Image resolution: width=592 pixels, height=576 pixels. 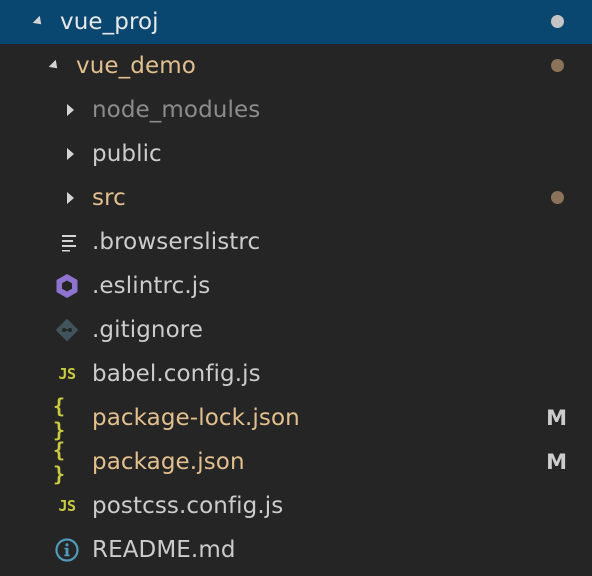 What do you see at coordinates (176, 110) in the screenshot?
I see `tree-item-label: node_modules` at bounding box center [176, 110].